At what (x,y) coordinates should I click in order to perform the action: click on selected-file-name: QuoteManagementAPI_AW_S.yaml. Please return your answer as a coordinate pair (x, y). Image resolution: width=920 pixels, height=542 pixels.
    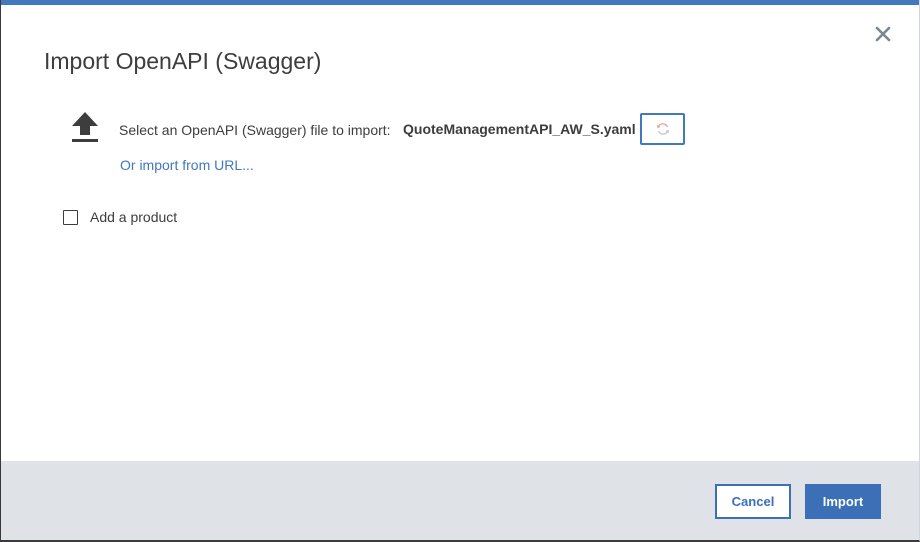
    Looking at the image, I should click on (519, 129).